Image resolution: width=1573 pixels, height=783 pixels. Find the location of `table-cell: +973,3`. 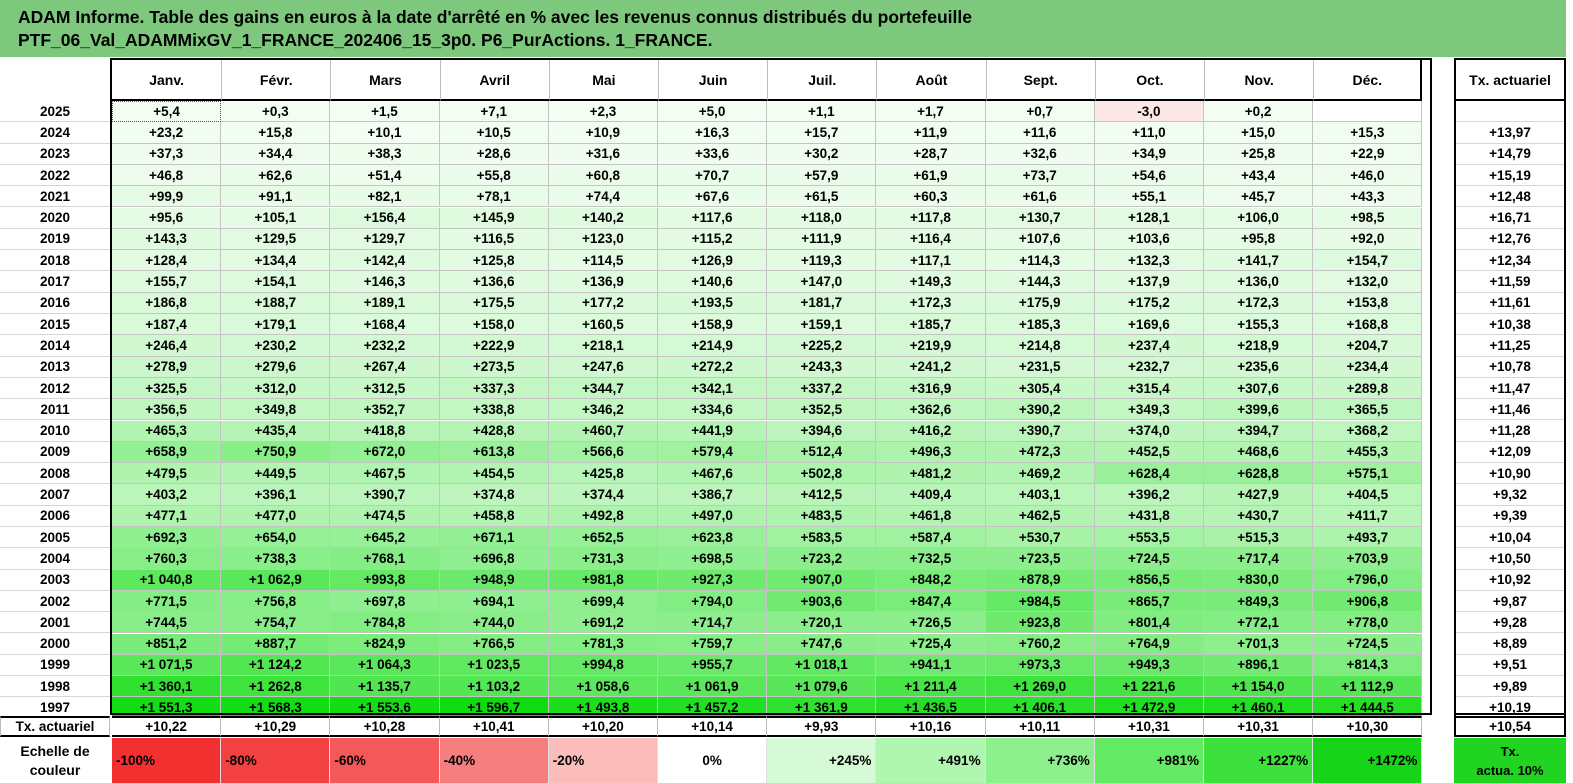

table-cell: +973,3 is located at coordinates (1040, 665).